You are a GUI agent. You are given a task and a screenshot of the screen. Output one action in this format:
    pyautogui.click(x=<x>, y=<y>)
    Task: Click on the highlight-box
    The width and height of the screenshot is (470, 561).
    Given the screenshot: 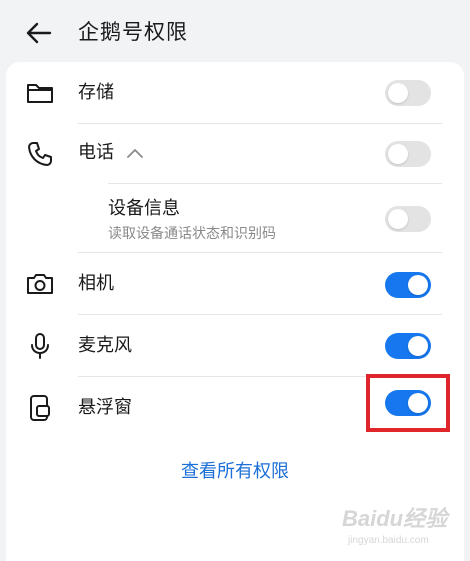 What is the action you would take?
    pyautogui.click(x=408, y=403)
    